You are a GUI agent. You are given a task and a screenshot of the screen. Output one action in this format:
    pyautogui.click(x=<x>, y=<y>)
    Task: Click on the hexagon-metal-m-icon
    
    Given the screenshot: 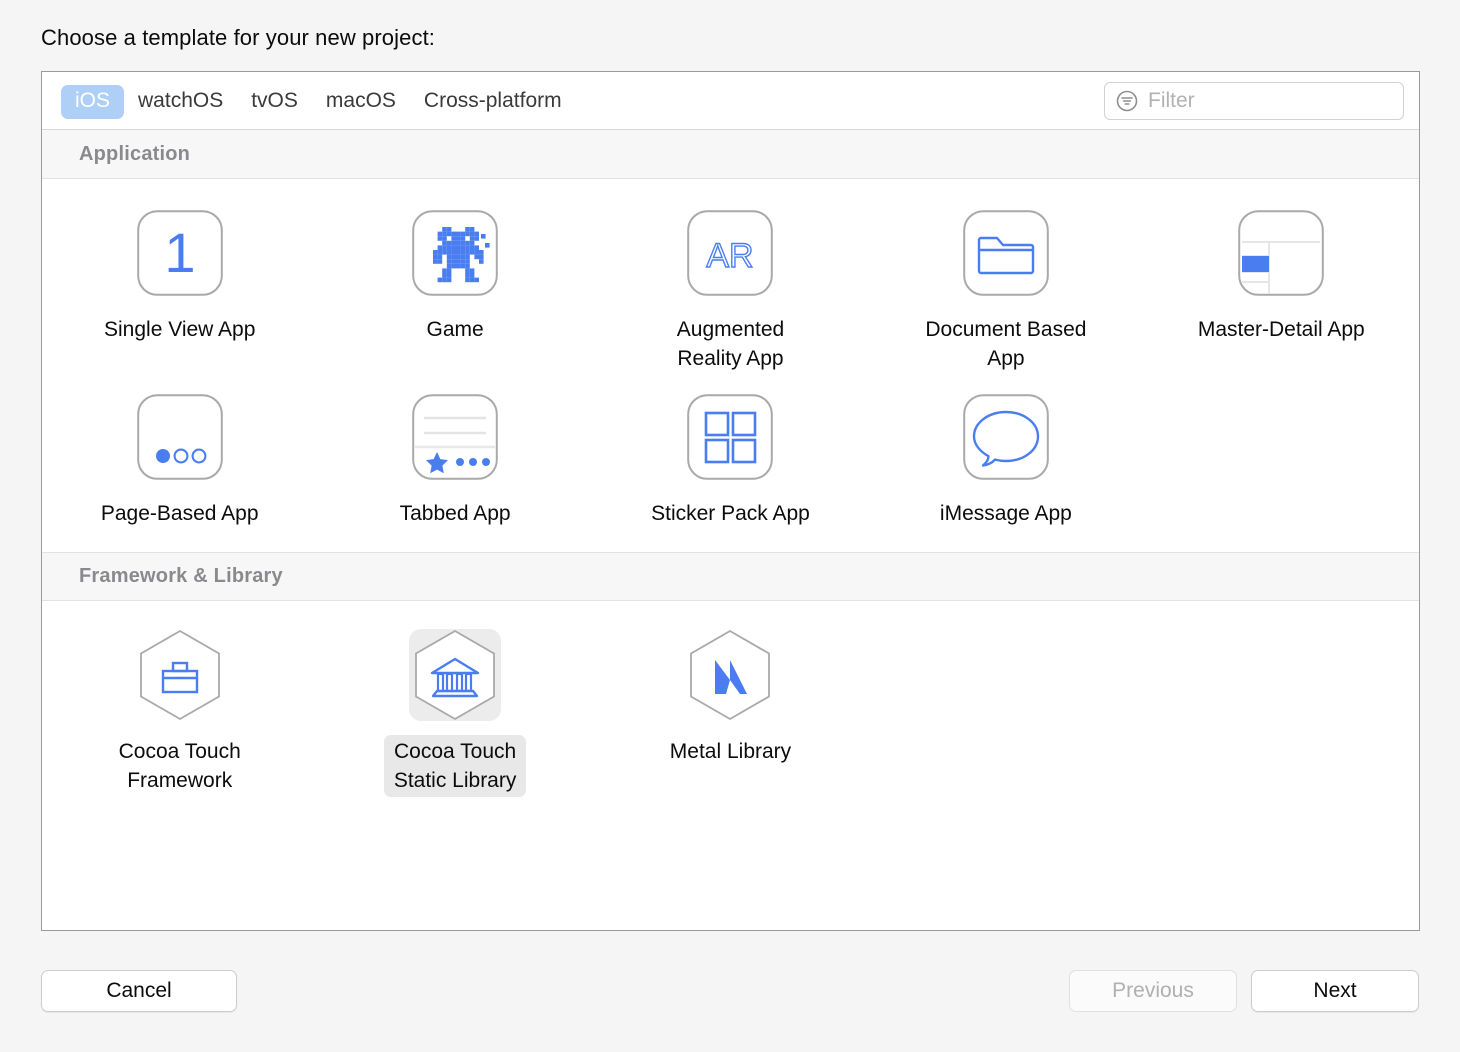 What is the action you would take?
    pyautogui.click(x=730, y=675)
    